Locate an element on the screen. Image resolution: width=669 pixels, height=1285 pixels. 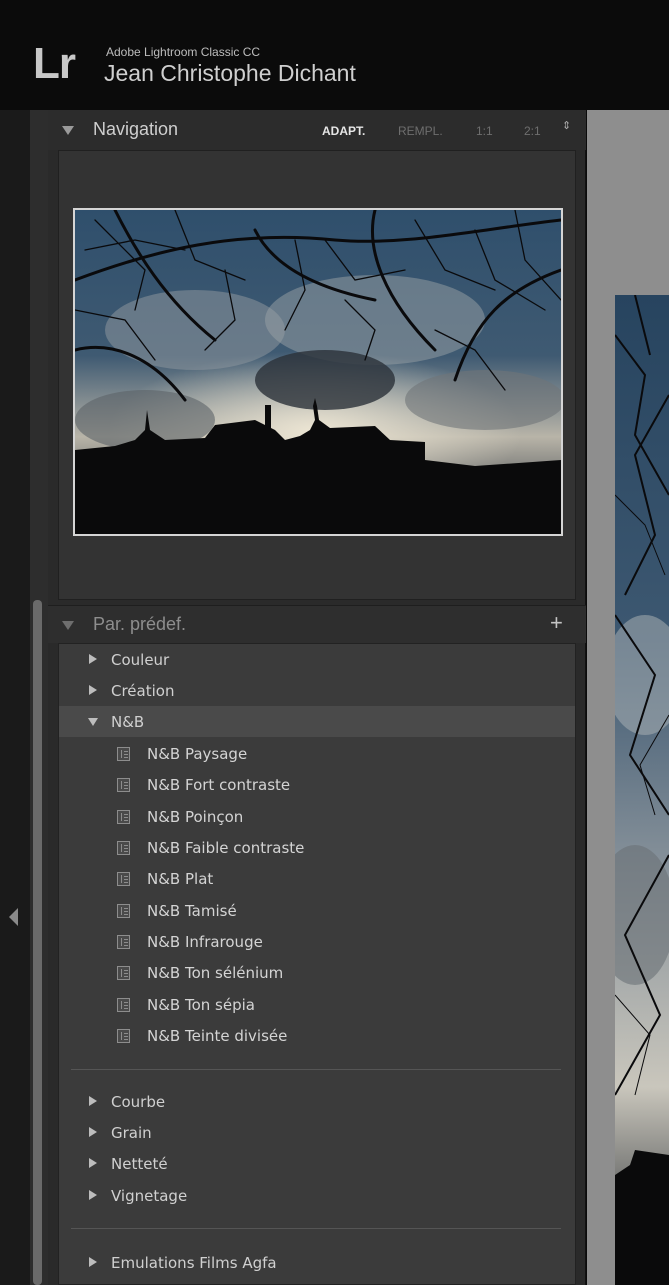
preset-item-label: N&B Poinçon is located at coordinates (195, 817).